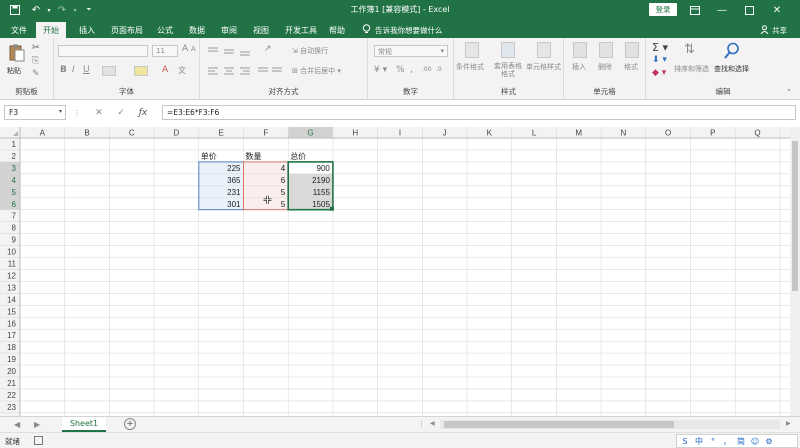  I want to click on minimize-icon: —, so click(722, 10).